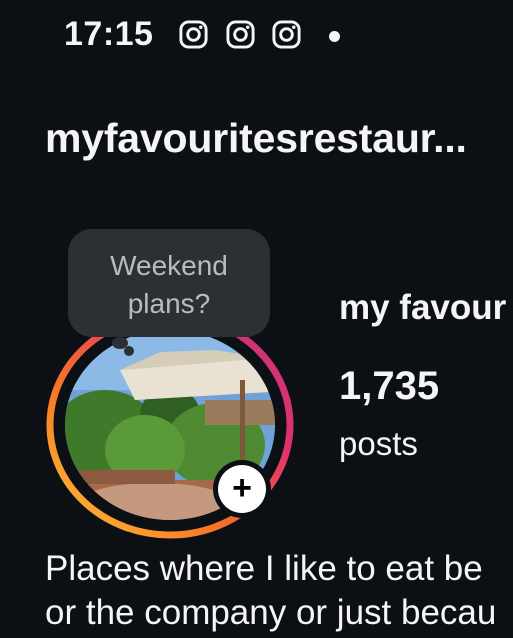  I want to click on profile-display-name: my favour, so click(423, 307).